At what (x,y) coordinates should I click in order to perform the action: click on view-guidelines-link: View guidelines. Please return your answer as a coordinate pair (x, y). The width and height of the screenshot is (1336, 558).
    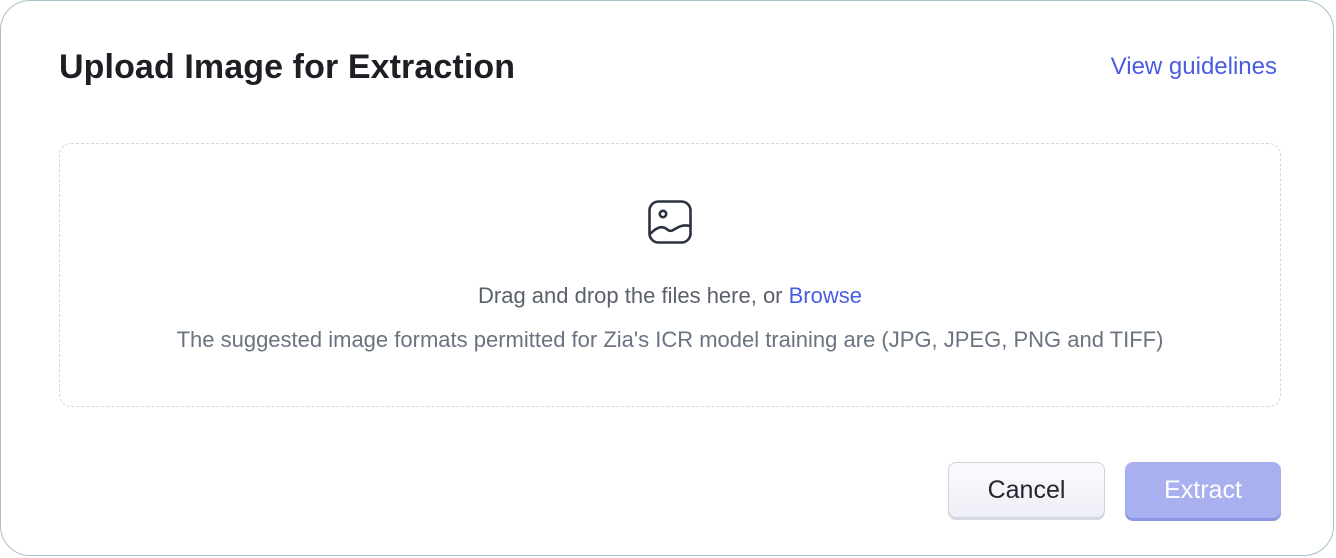
    Looking at the image, I should click on (1194, 67).